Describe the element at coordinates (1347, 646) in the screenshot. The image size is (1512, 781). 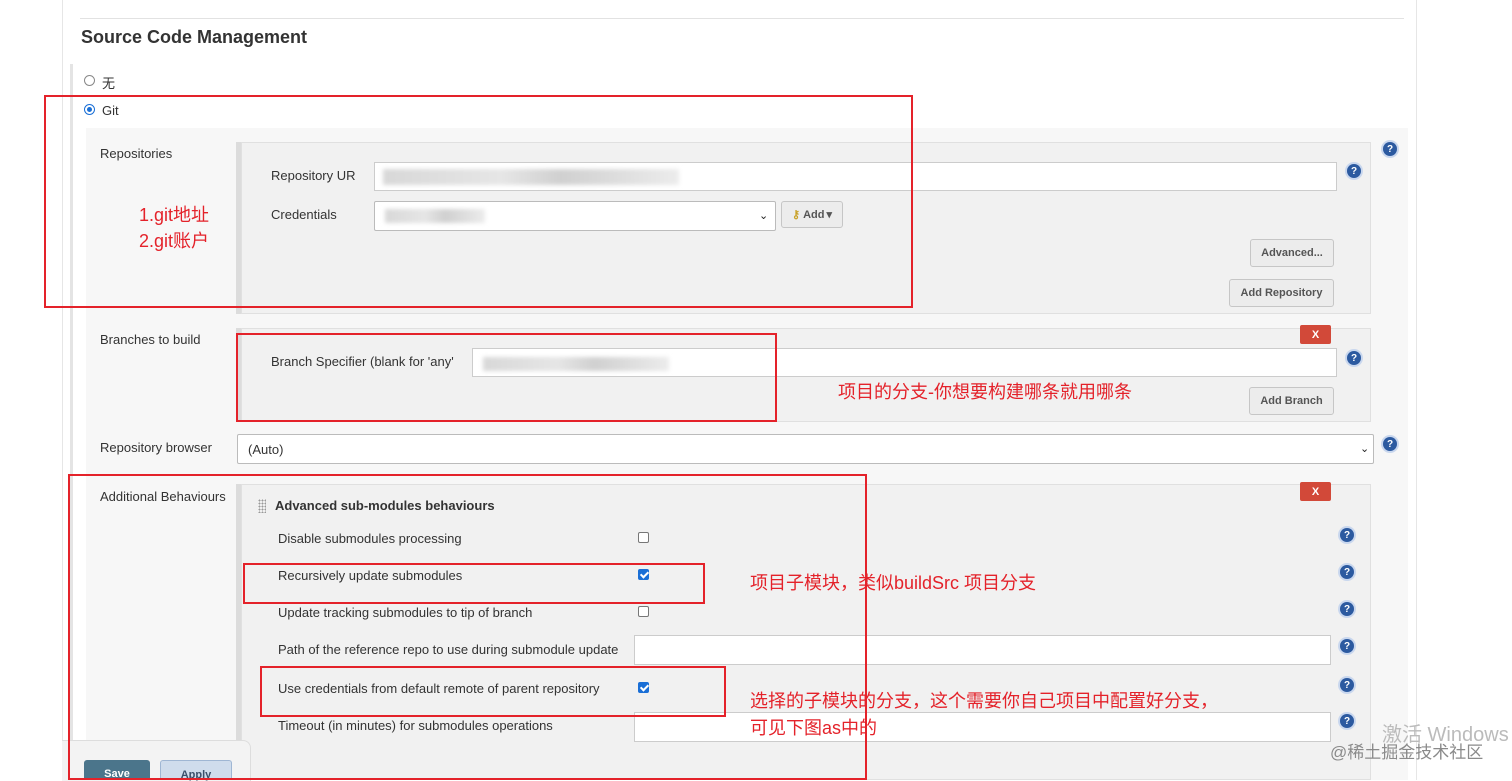
I see `reference-repo-help-icon: ?` at that location.